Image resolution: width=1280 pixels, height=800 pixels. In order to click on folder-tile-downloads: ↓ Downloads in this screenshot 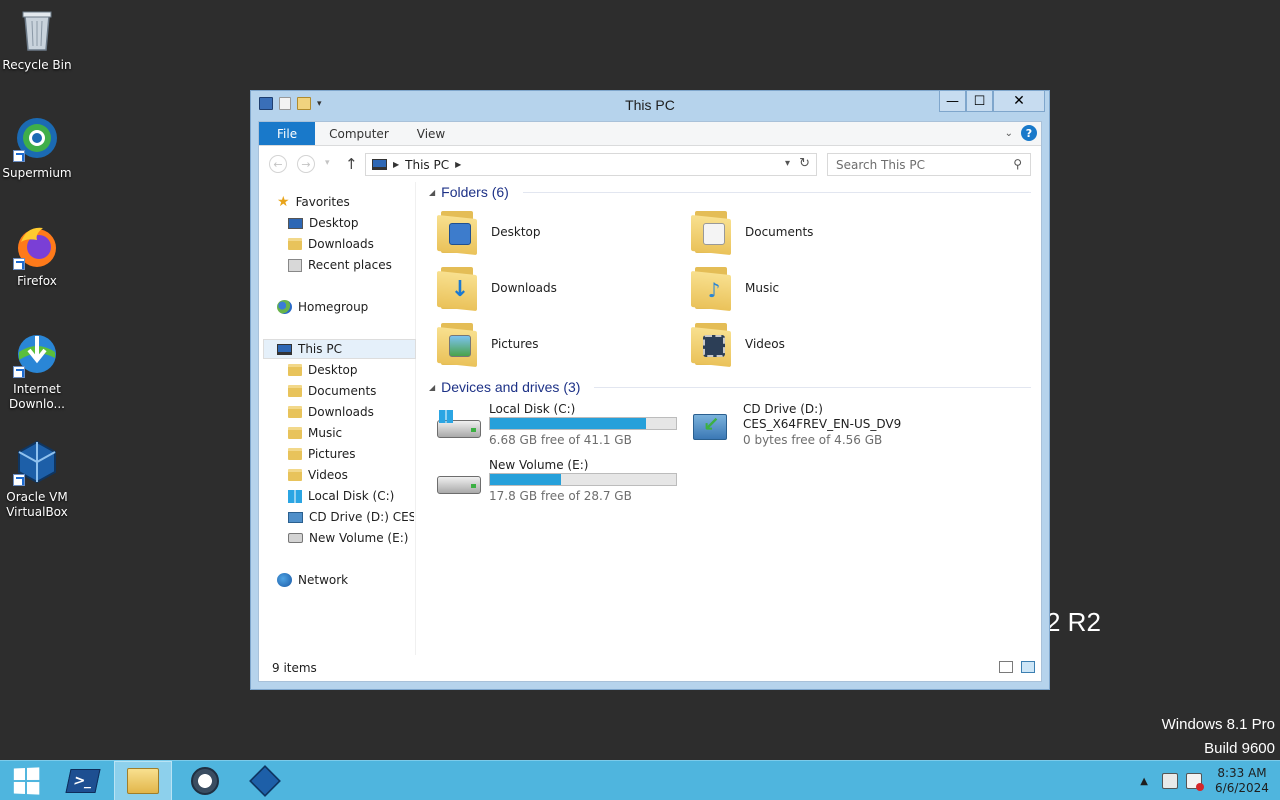, I will do `click(557, 288)`.